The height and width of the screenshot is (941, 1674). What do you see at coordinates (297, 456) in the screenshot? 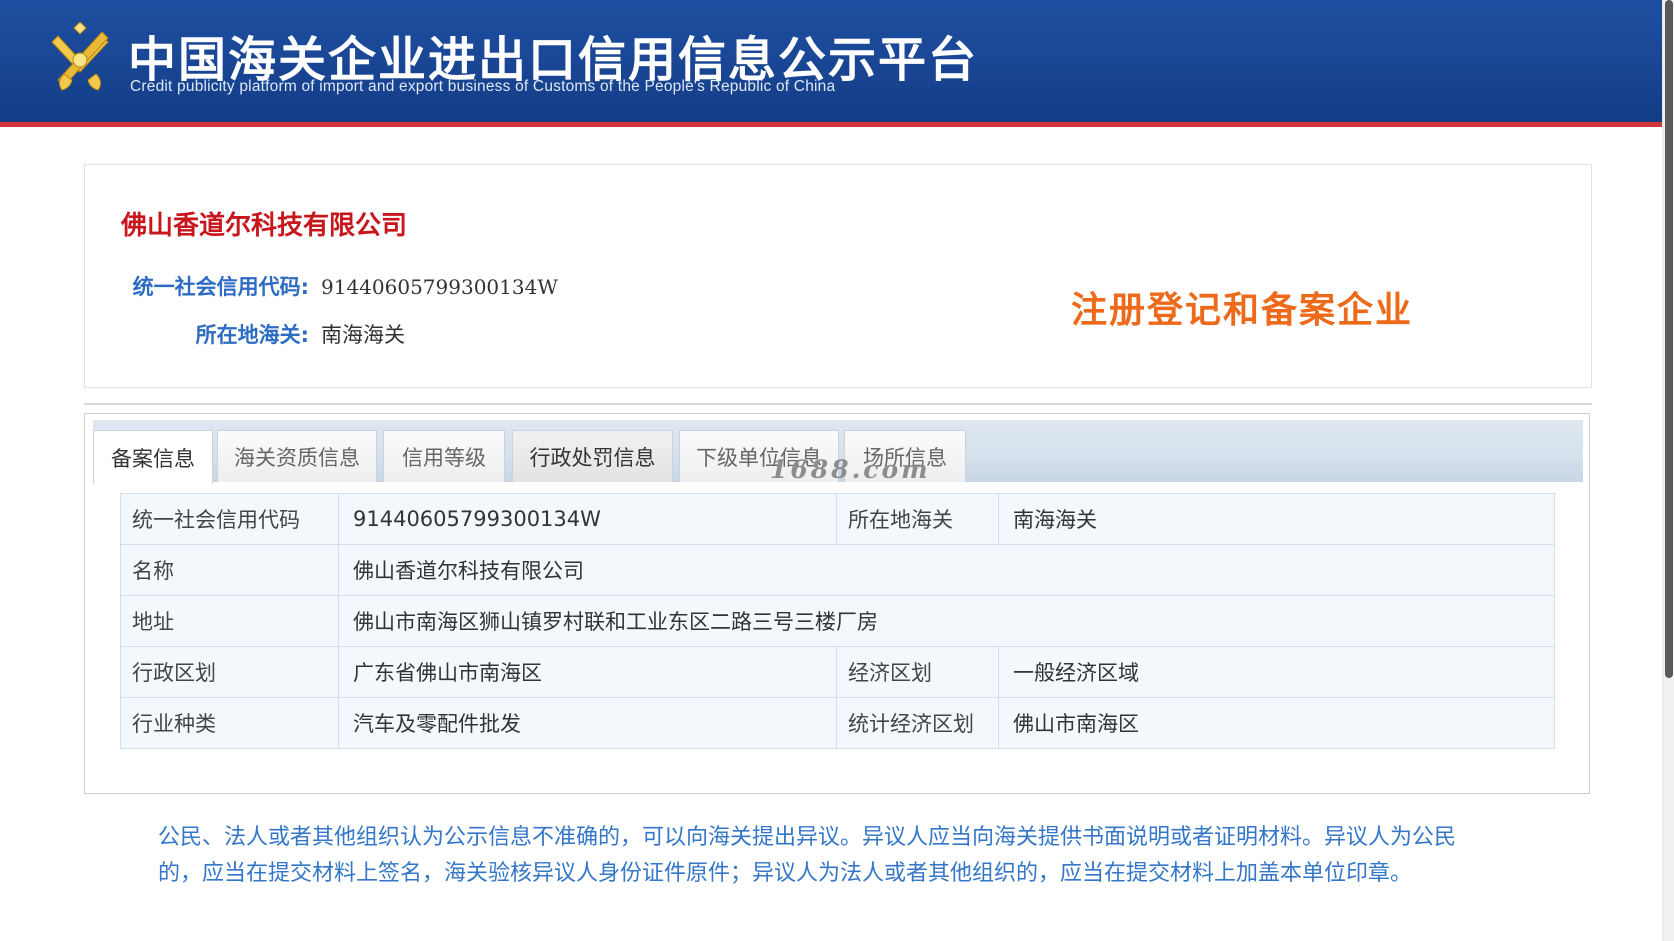
I see `tab-customs-qualification: 海关资质信息` at bounding box center [297, 456].